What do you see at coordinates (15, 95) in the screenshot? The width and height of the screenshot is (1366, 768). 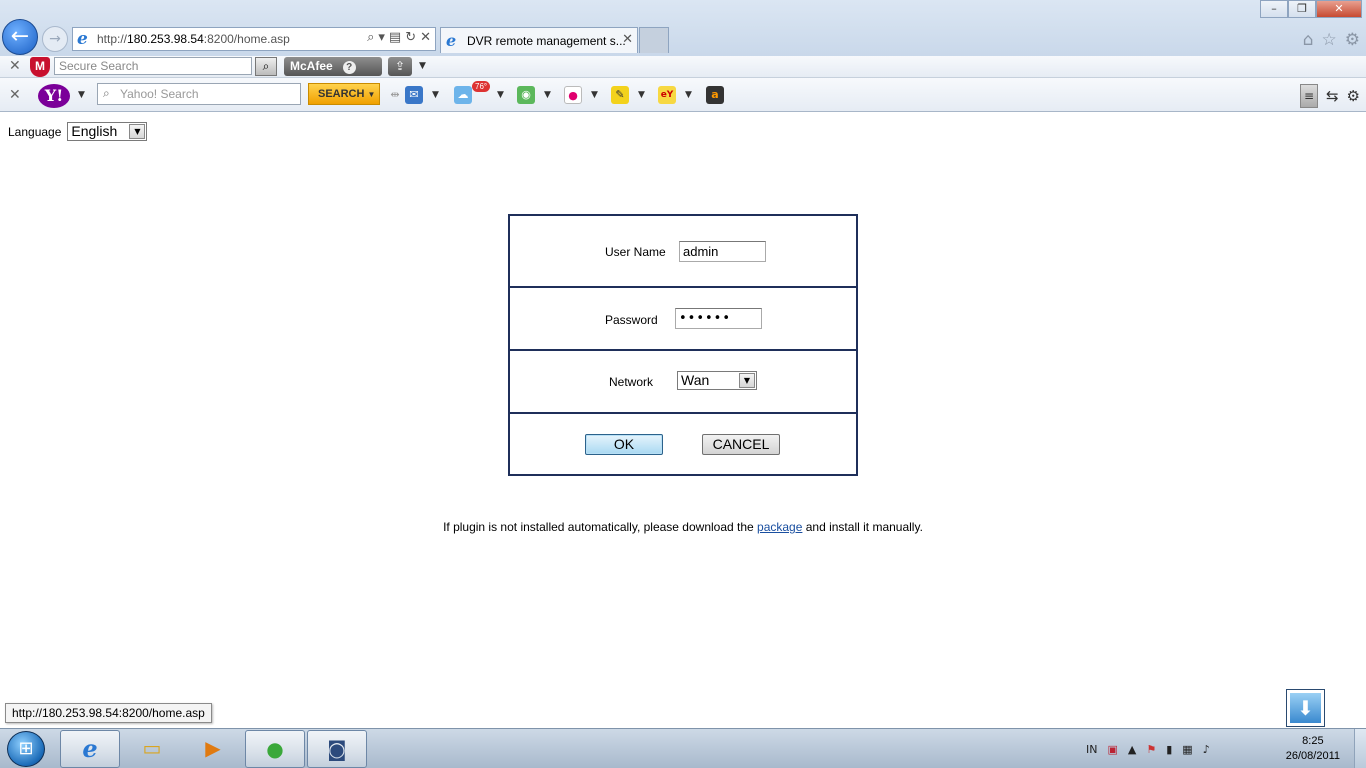 I see `close-yahoo-toolbar-icon: ✕` at bounding box center [15, 95].